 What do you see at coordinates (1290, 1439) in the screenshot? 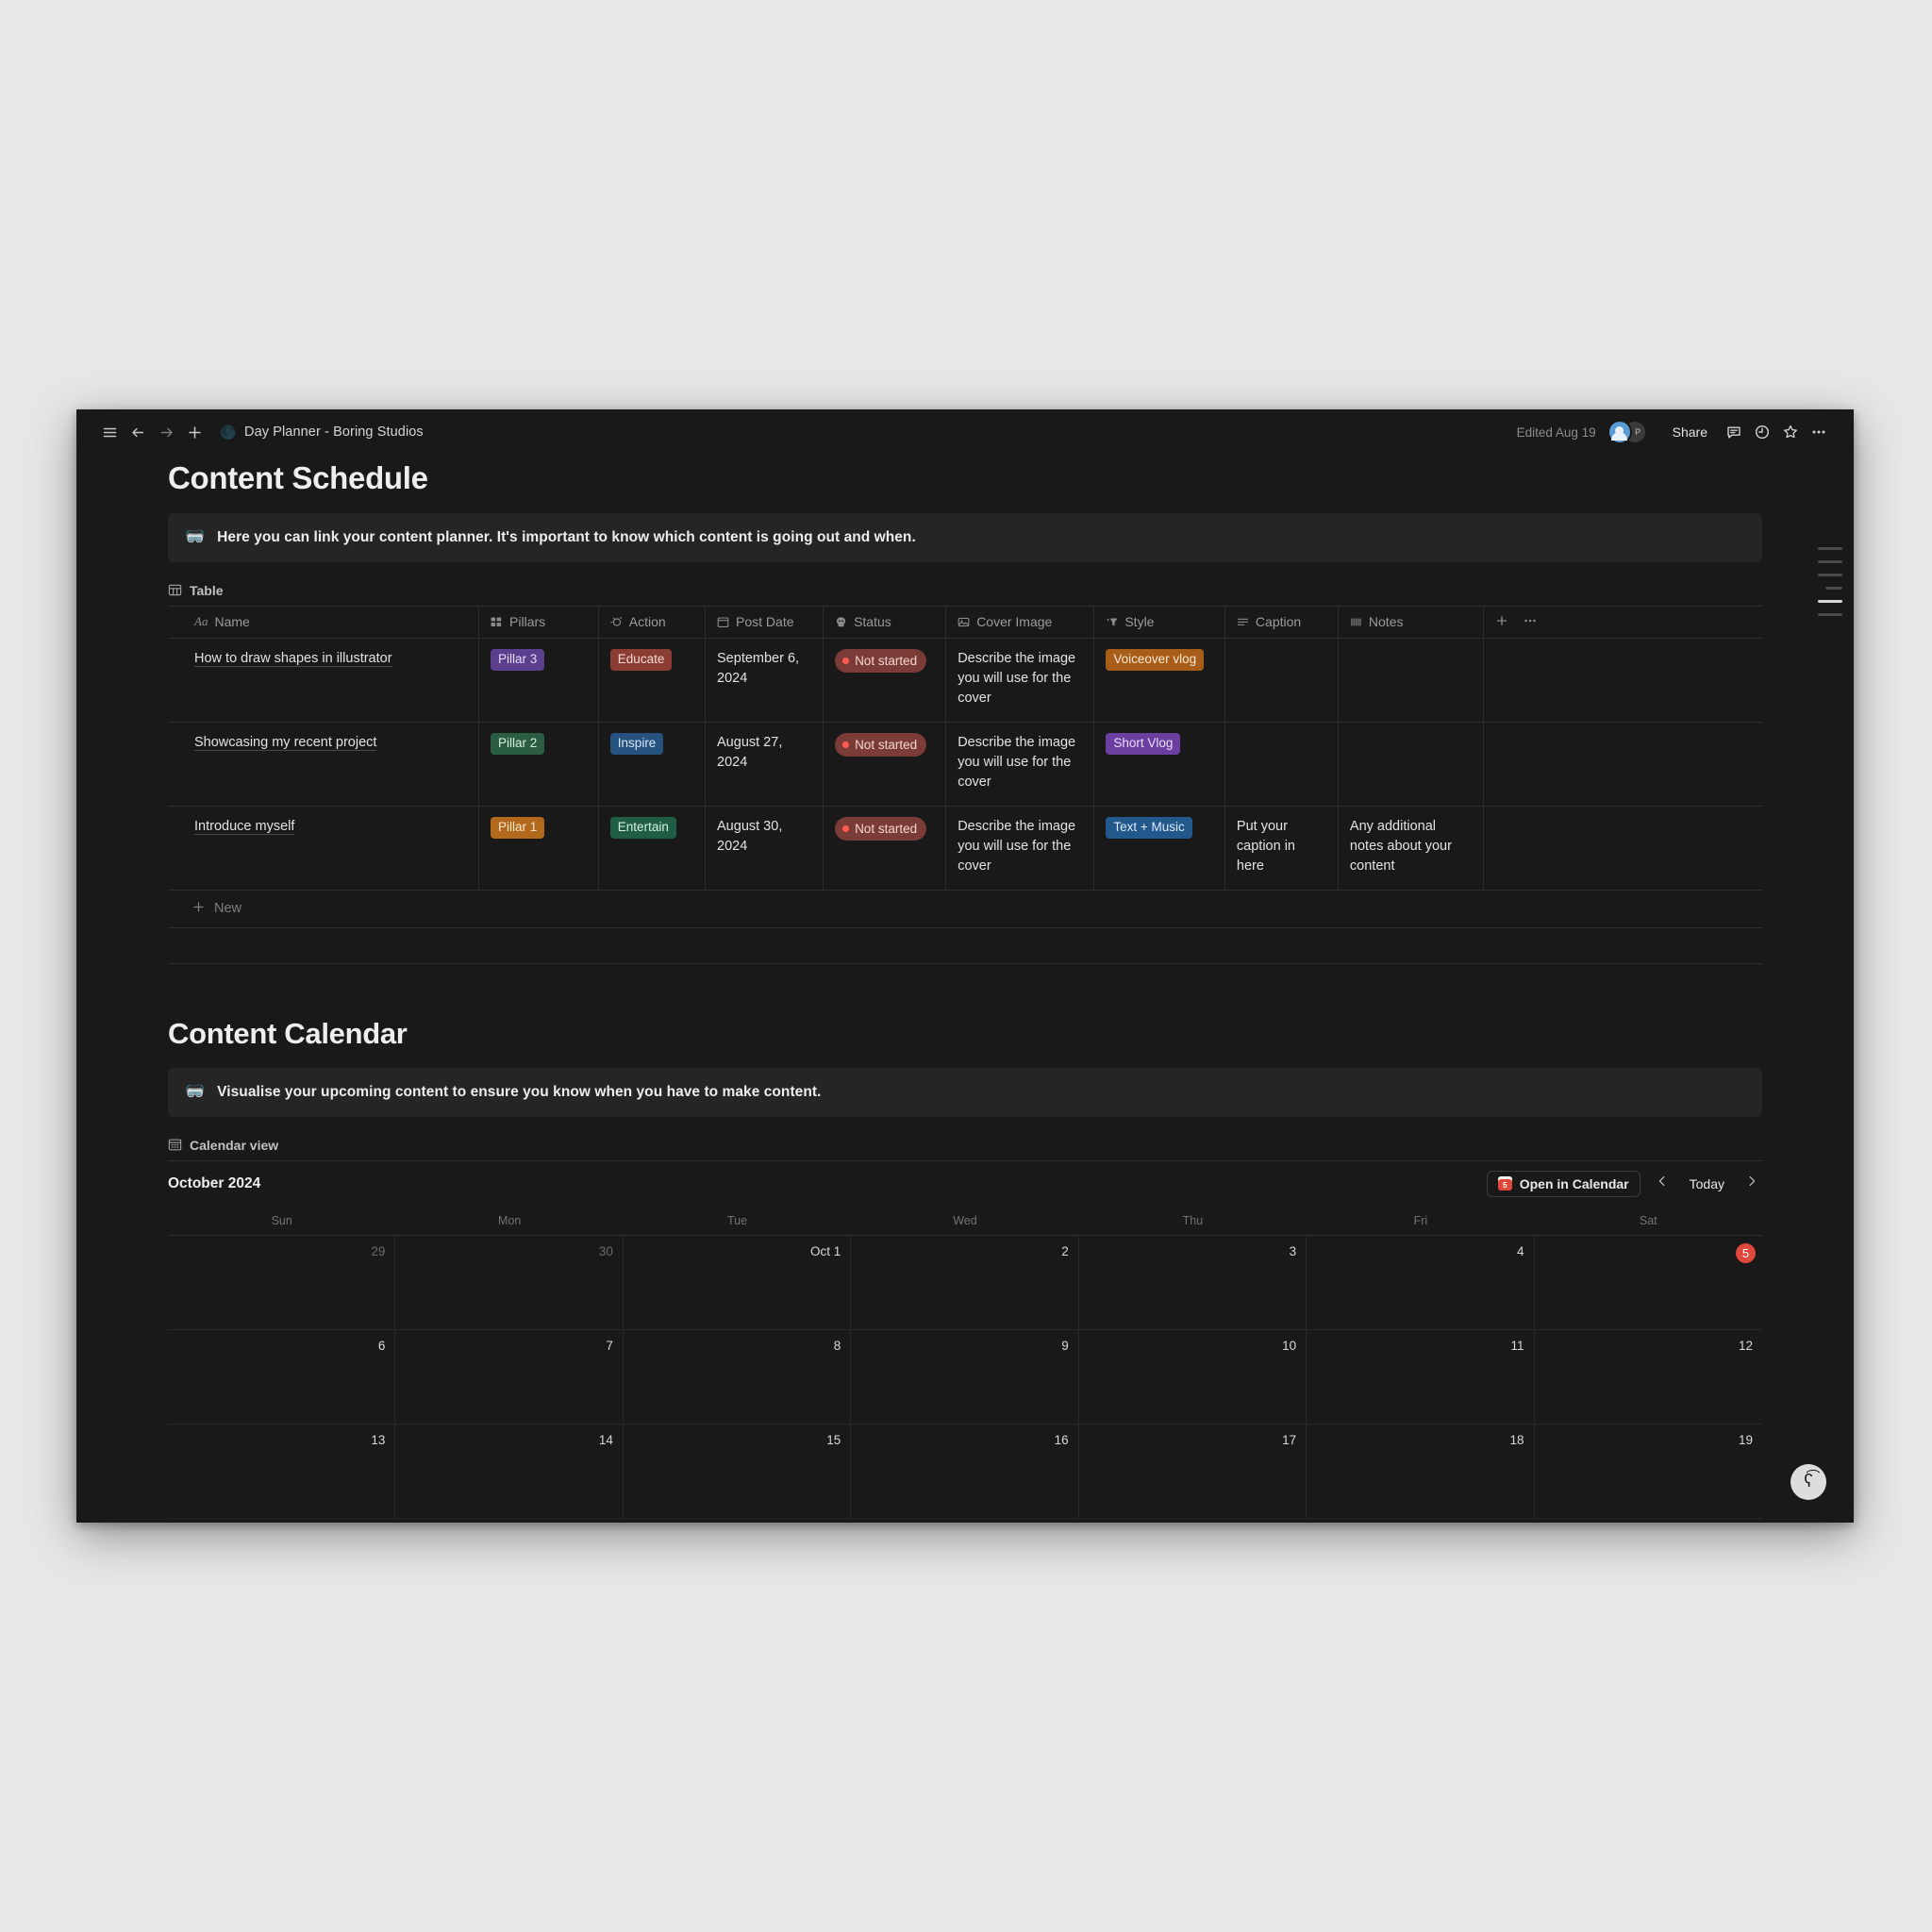
I see `calendar-day-number: 17` at bounding box center [1290, 1439].